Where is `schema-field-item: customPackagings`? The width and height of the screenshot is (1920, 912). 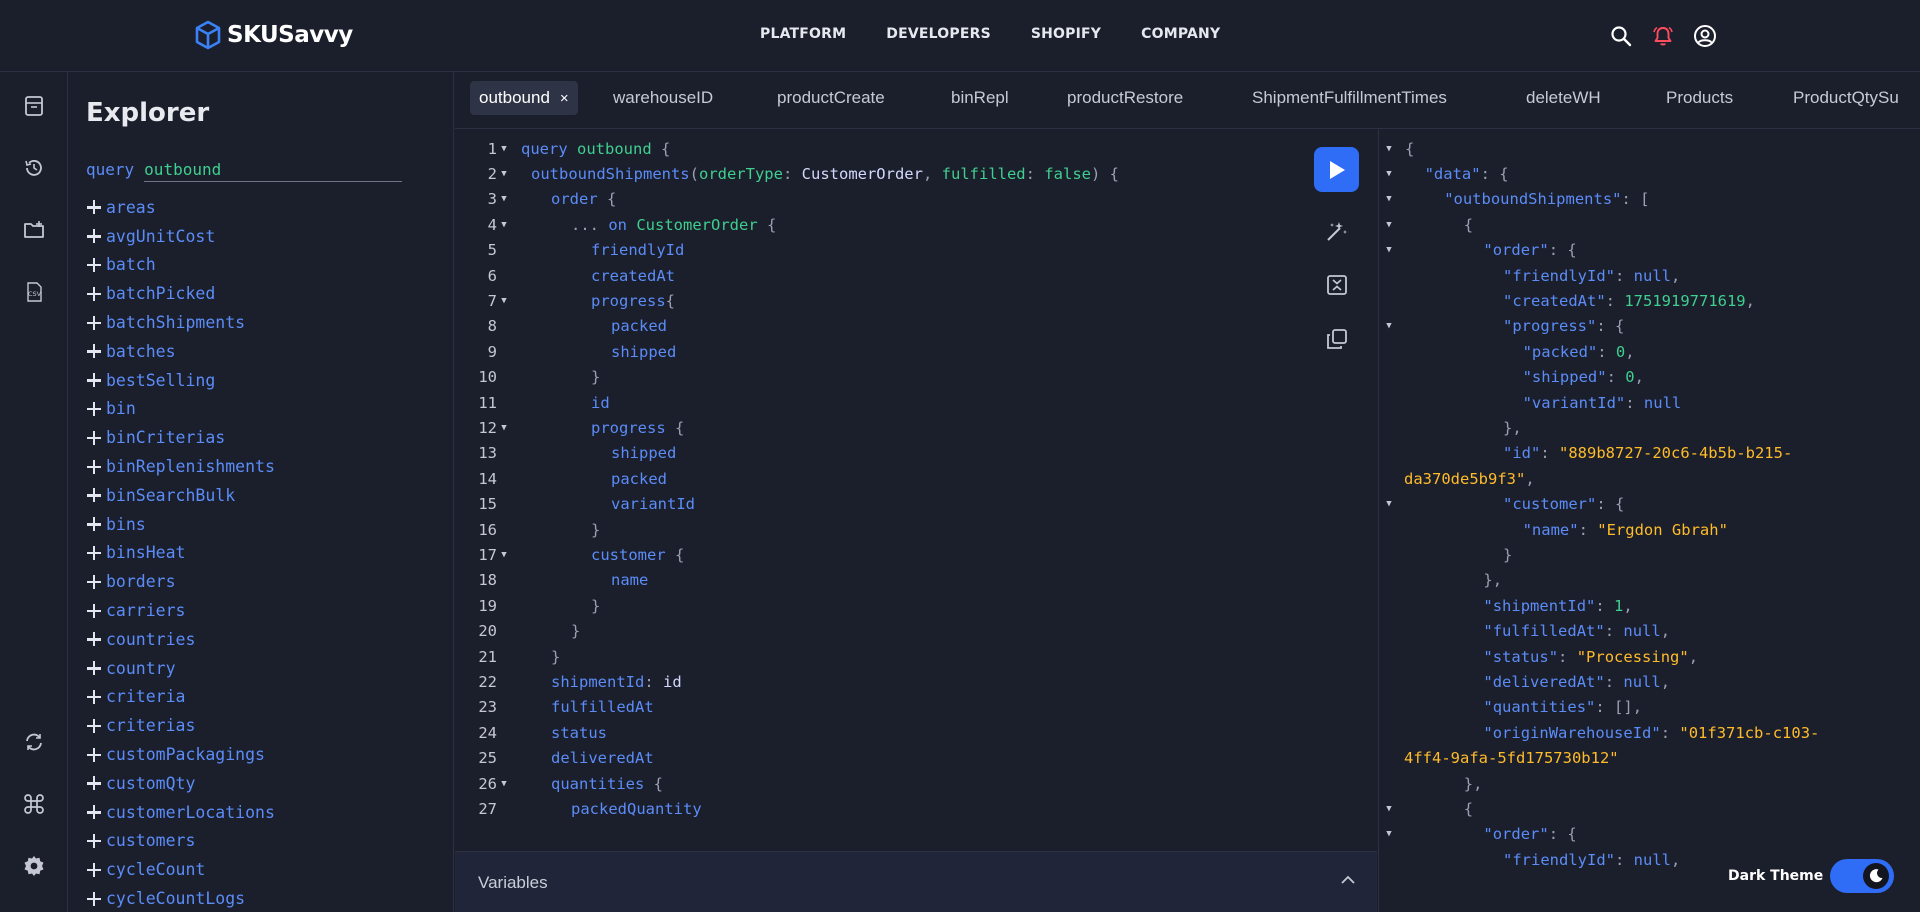
schema-field-item: customPackagings is located at coordinates (180, 754).